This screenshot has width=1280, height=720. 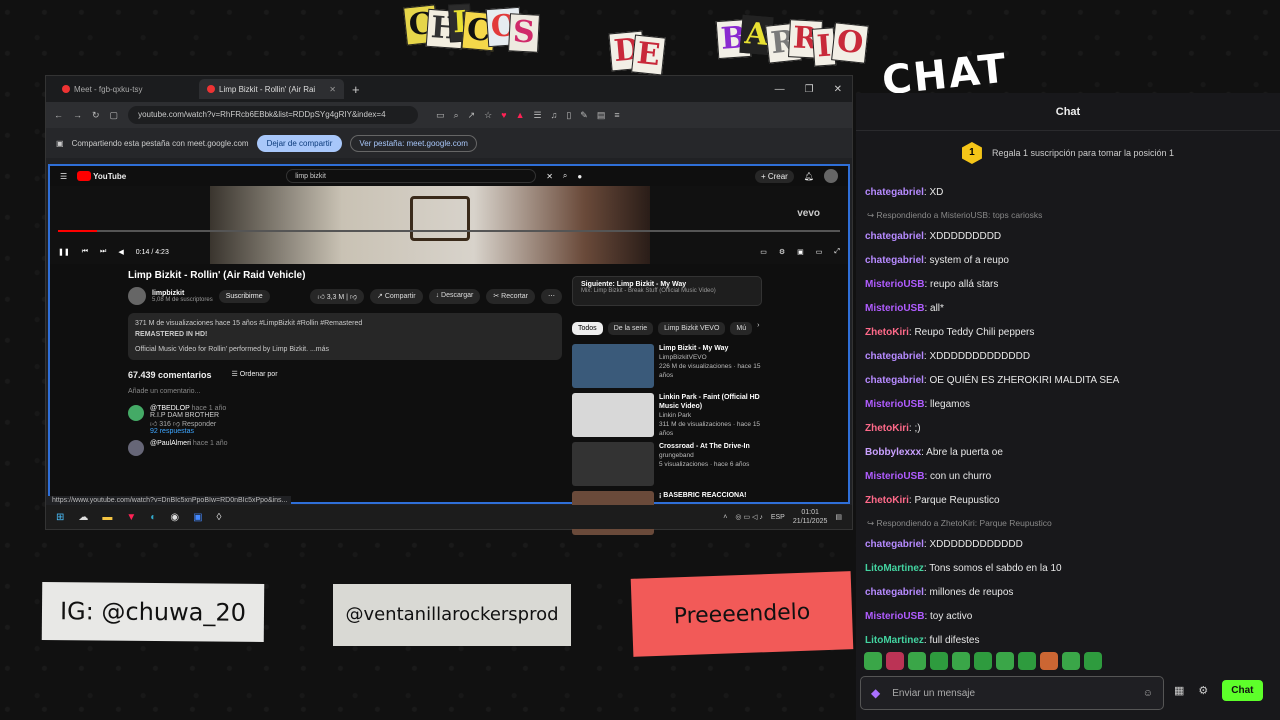 What do you see at coordinates (356, 89) in the screenshot?
I see `new-tab-icon: +` at bounding box center [356, 89].